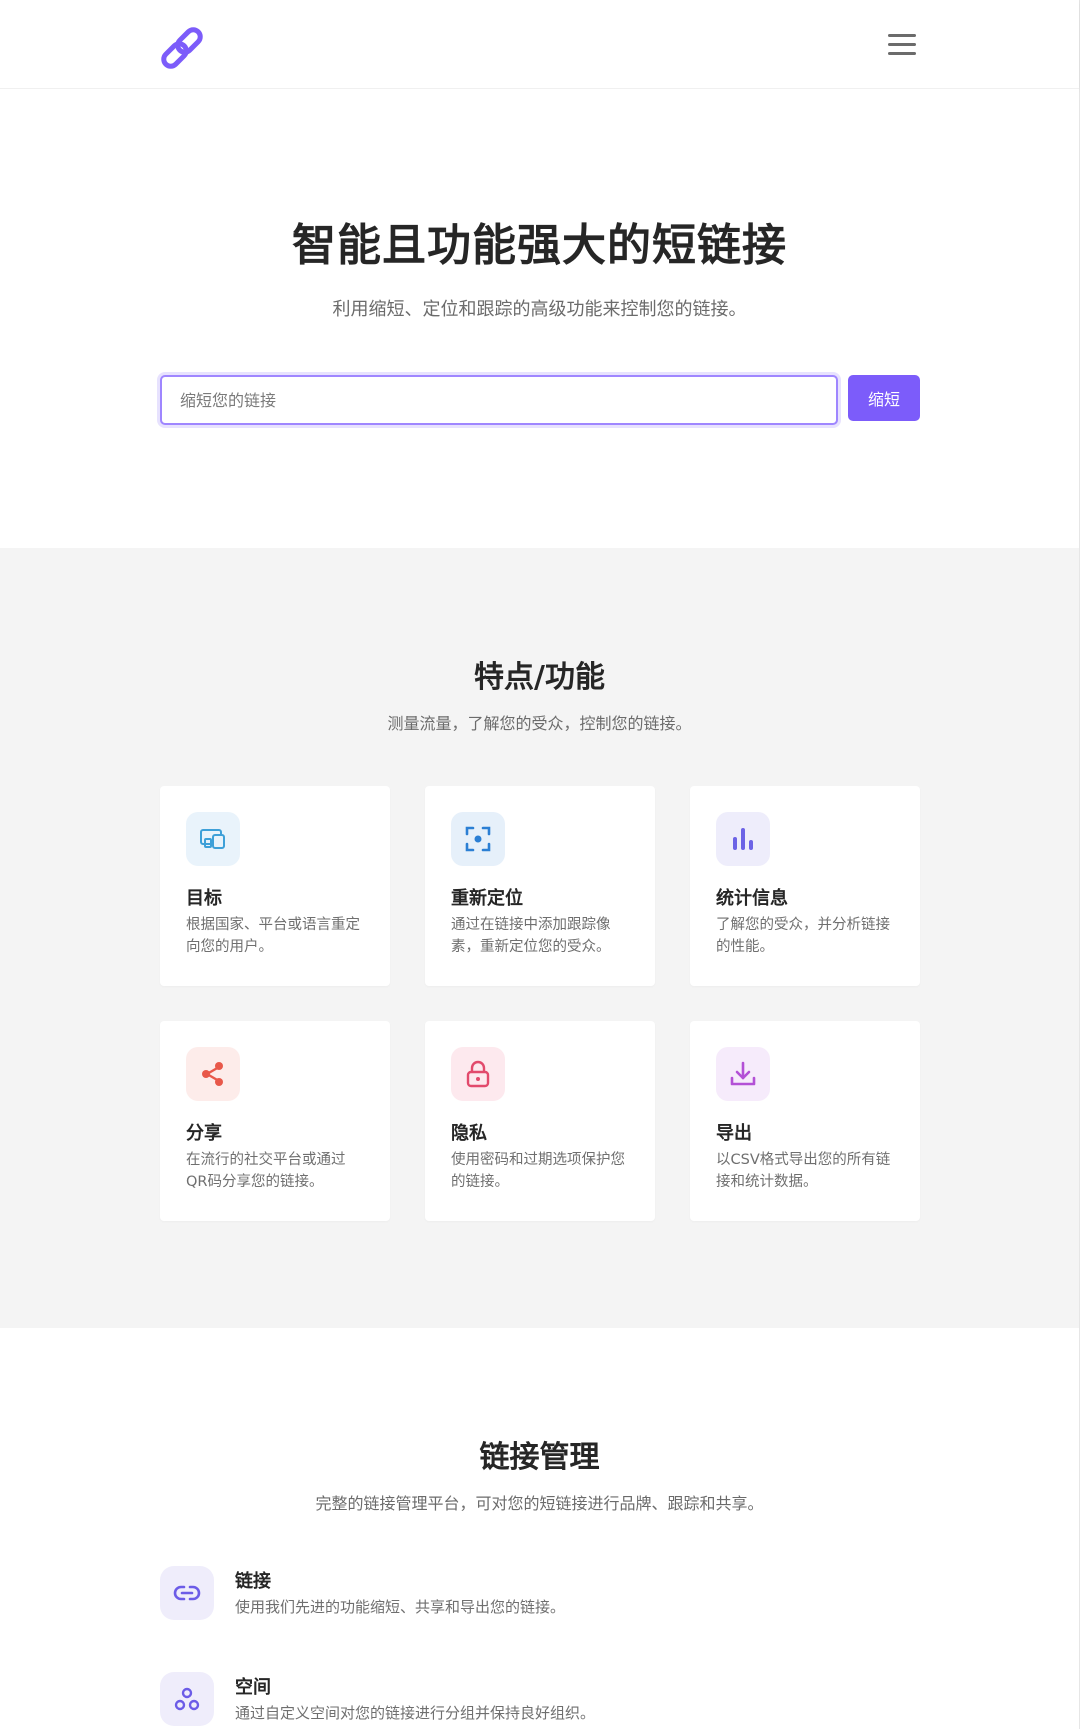 The height and width of the screenshot is (1729, 1080). I want to click on feature-card-export: 导出 以CSV格式导出您的所有链接和统计数据。, so click(805, 1121).